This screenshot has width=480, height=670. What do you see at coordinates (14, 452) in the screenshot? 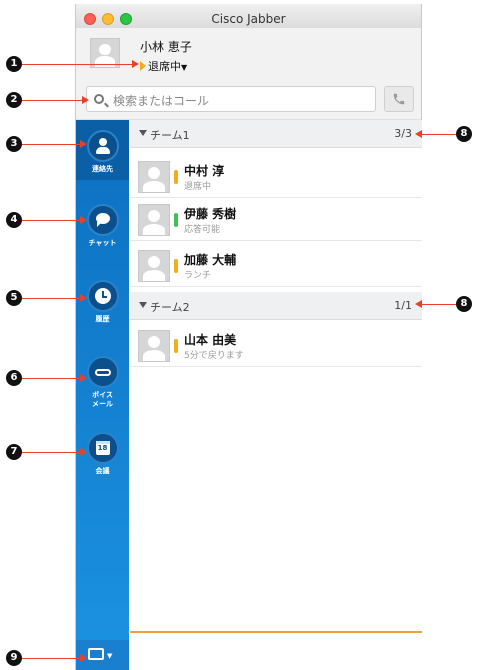
I see `callout-7: 7` at bounding box center [14, 452].